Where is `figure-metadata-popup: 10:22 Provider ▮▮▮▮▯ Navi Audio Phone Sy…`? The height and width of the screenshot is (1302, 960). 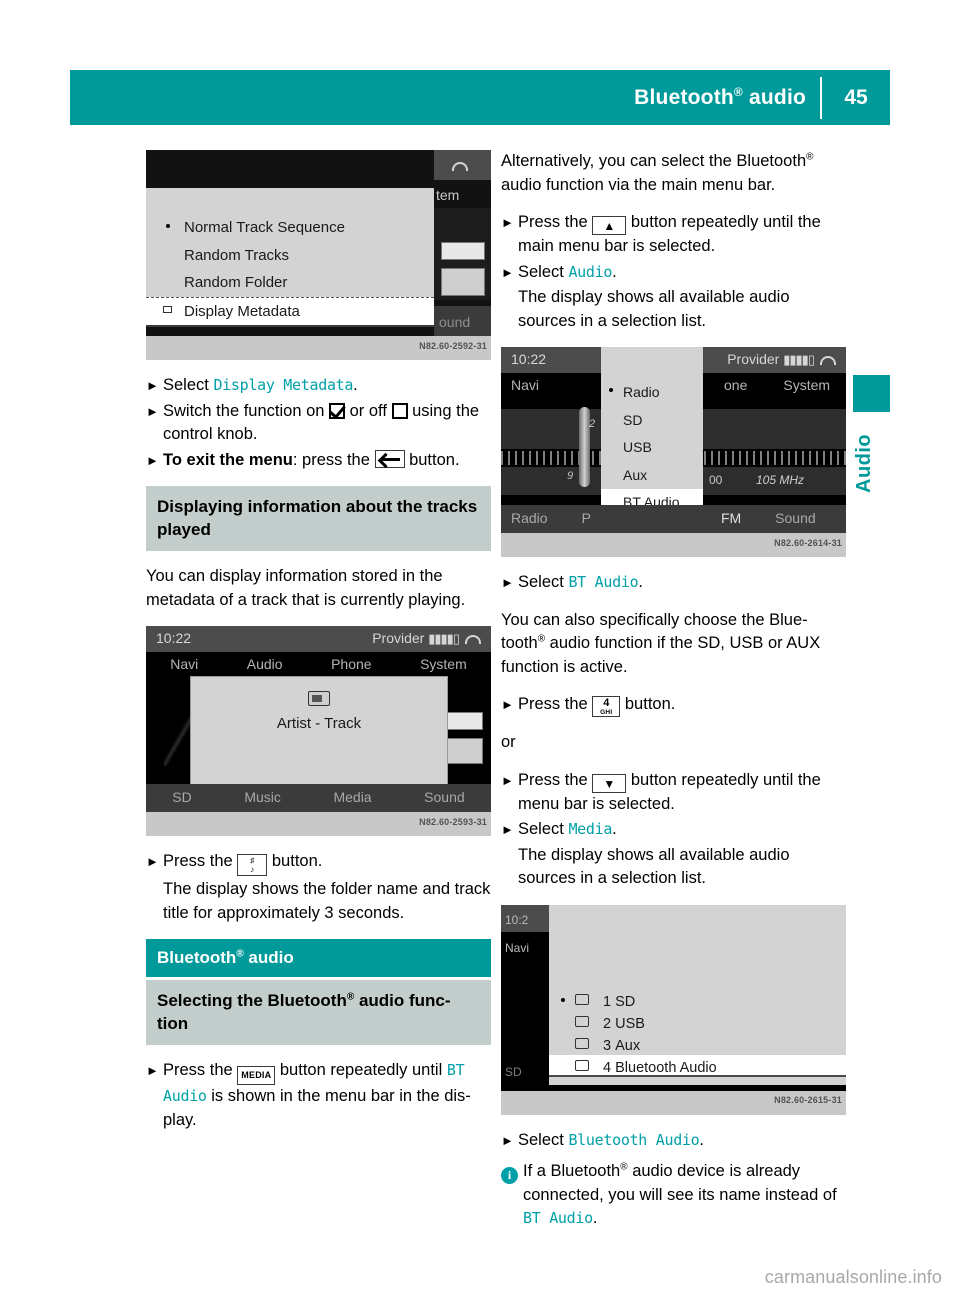
figure-metadata-popup: 10:22 Provider ▮▮▮▮▯ Navi Audio Phone Sy… is located at coordinates (318, 731).